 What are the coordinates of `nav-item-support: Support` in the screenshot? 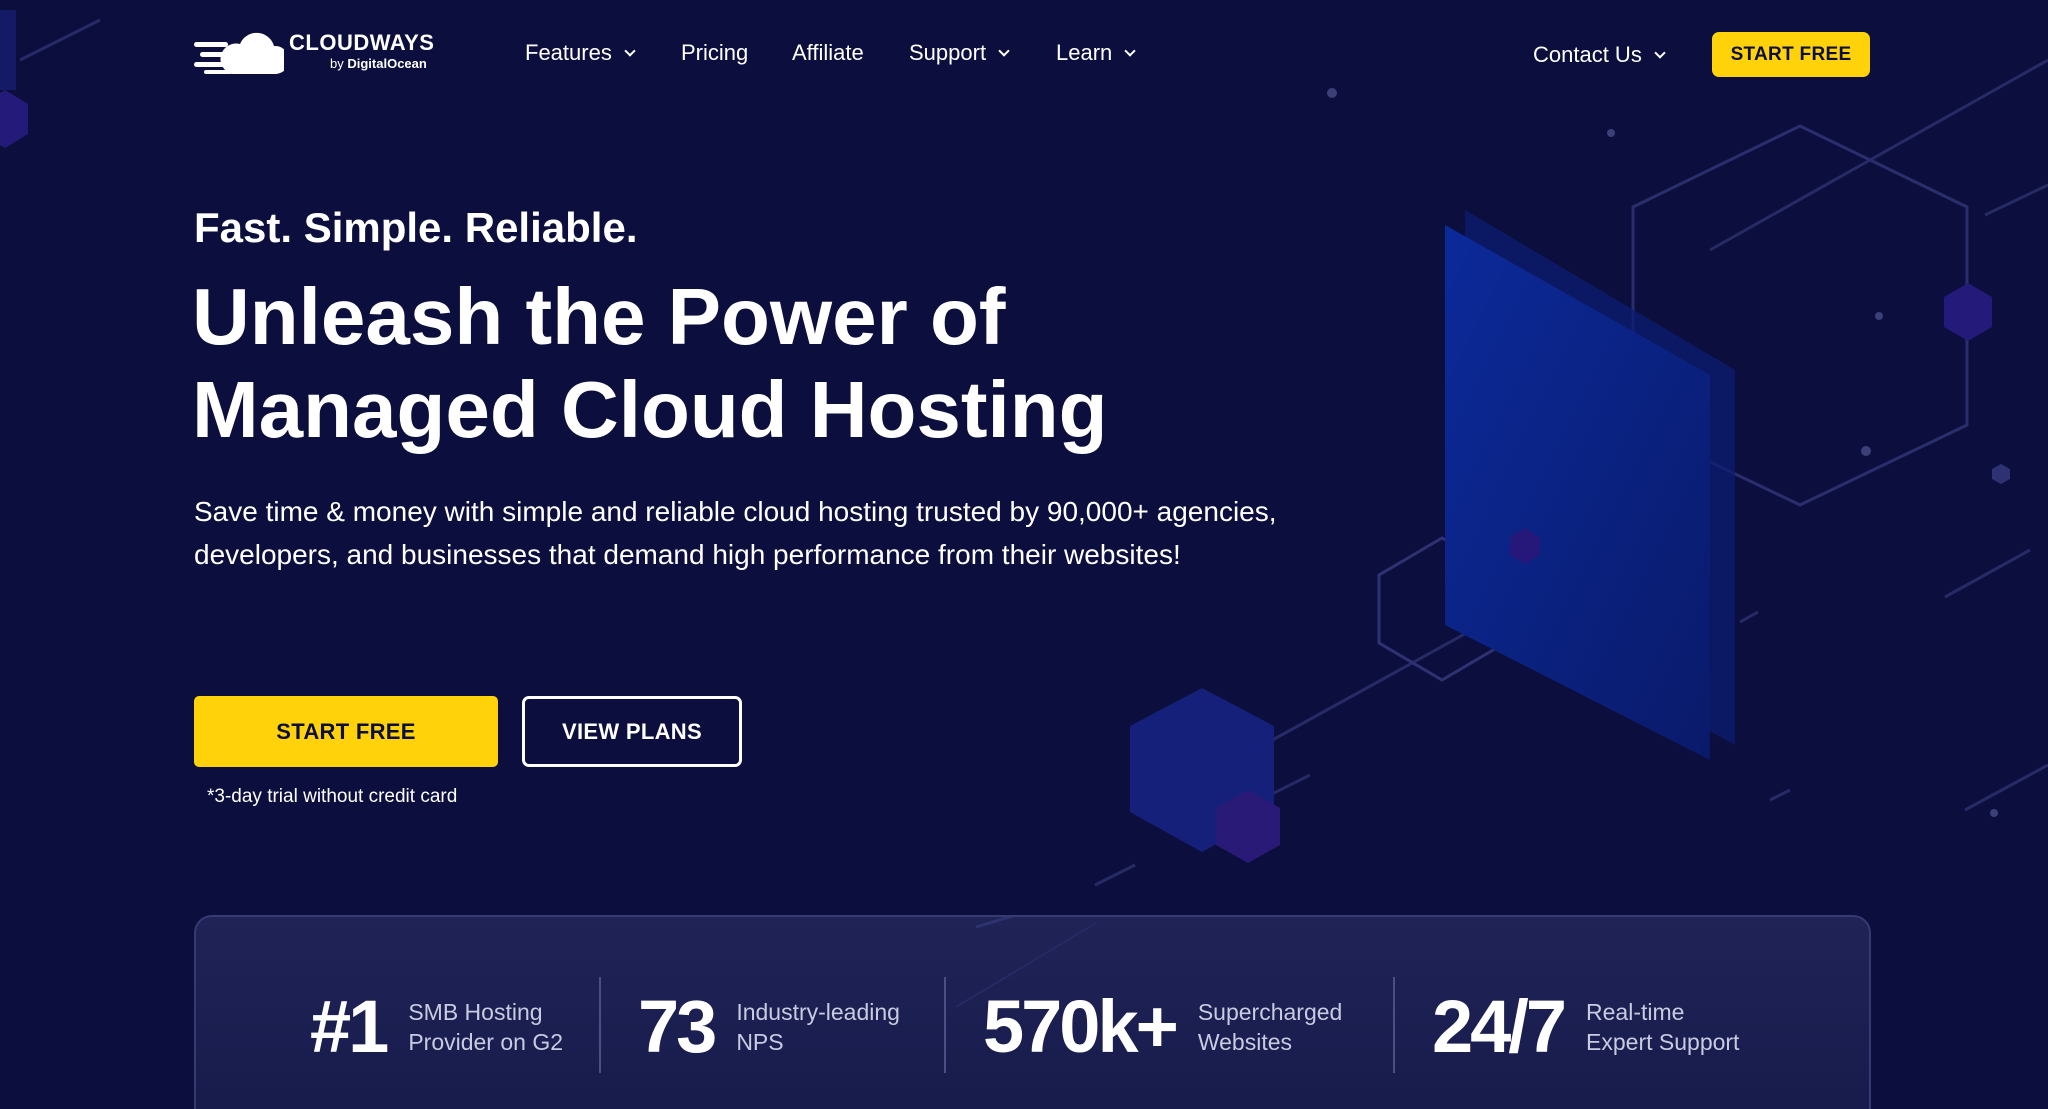 It's located at (959, 53).